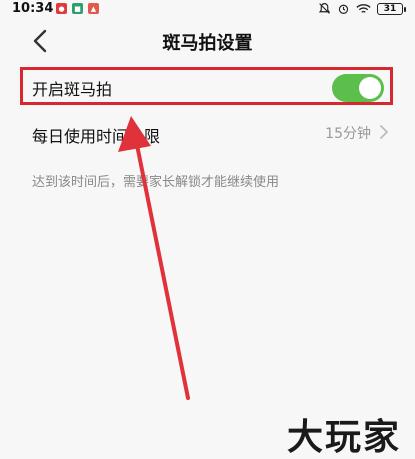 The width and height of the screenshot is (415, 459). What do you see at coordinates (93, 8) in the screenshot?
I see `notification-app-icon: ▲` at bounding box center [93, 8].